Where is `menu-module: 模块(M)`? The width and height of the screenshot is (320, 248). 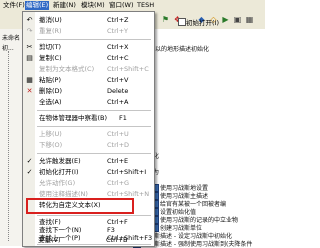 menu-module: 模块(M) is located at coordinates (93, 5).